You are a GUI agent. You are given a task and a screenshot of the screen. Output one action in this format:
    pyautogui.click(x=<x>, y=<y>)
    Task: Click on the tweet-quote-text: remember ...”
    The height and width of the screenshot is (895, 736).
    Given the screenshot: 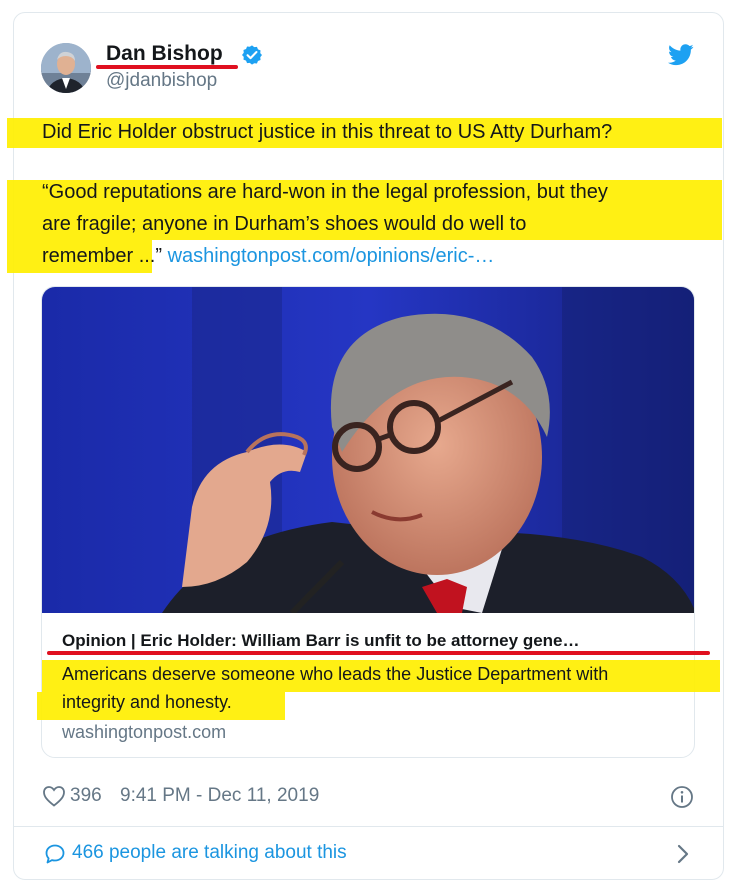 What is the action you would take?
    pyautogui.click(x=105, y=256)
    